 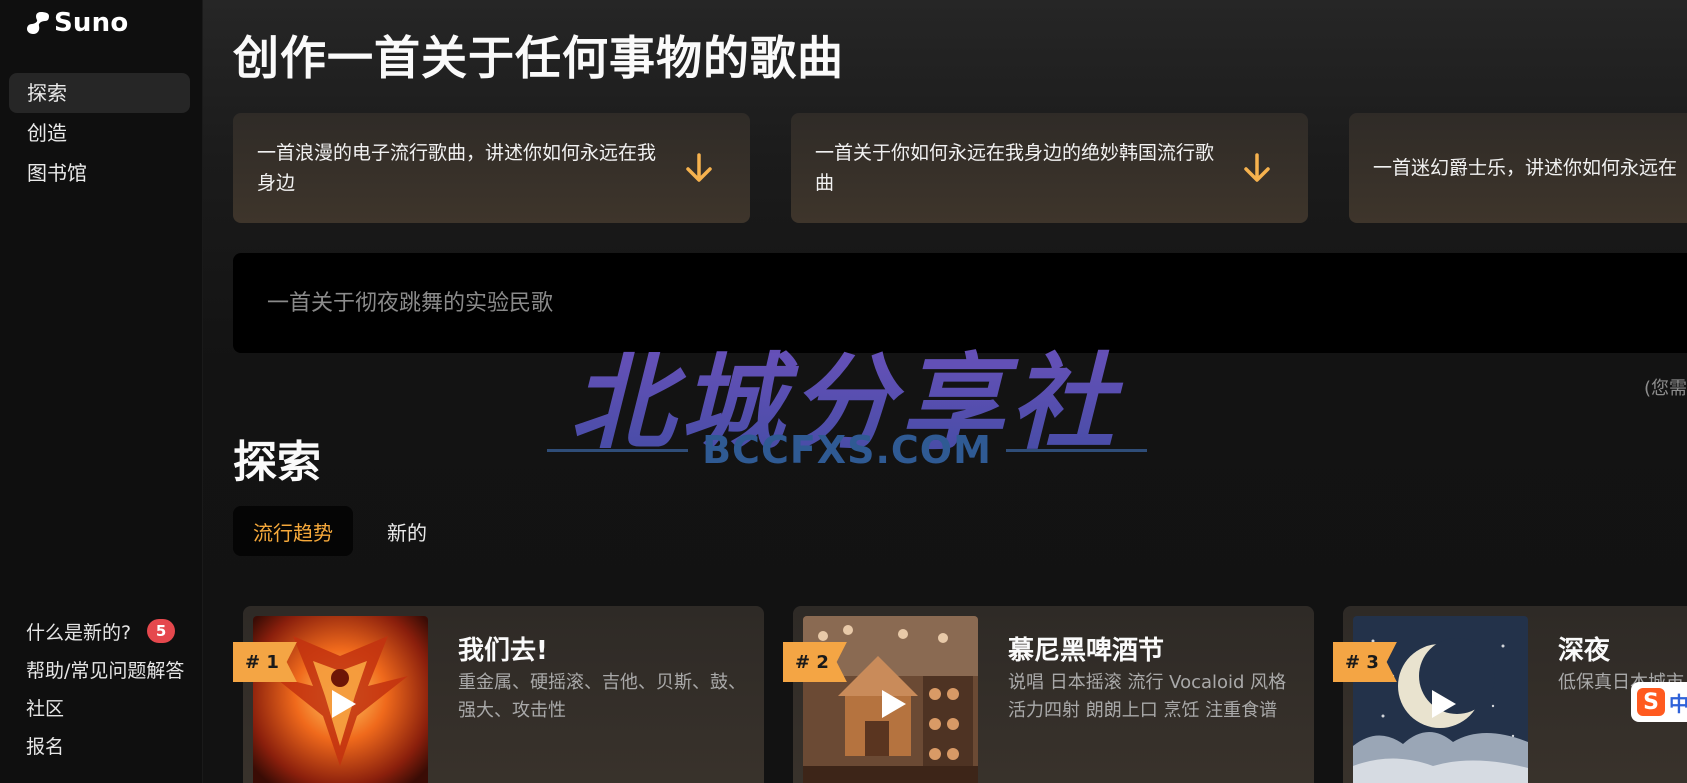 I want to click on song-card: # 1 我们去! 重金属、硬摇滚、吉他、贝斯、鼓、强大、攻击性, so click(x=498, y=694).